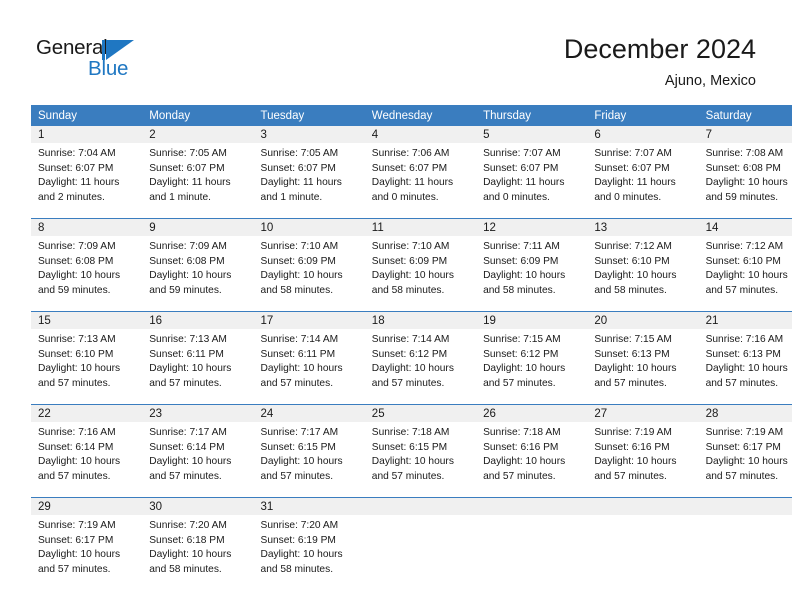 This screenshot has width=792, height=612. What do you see at coordinates (420, 413) in the screenshot?
I see `day-number: 25` at bounding box center [420, 413].